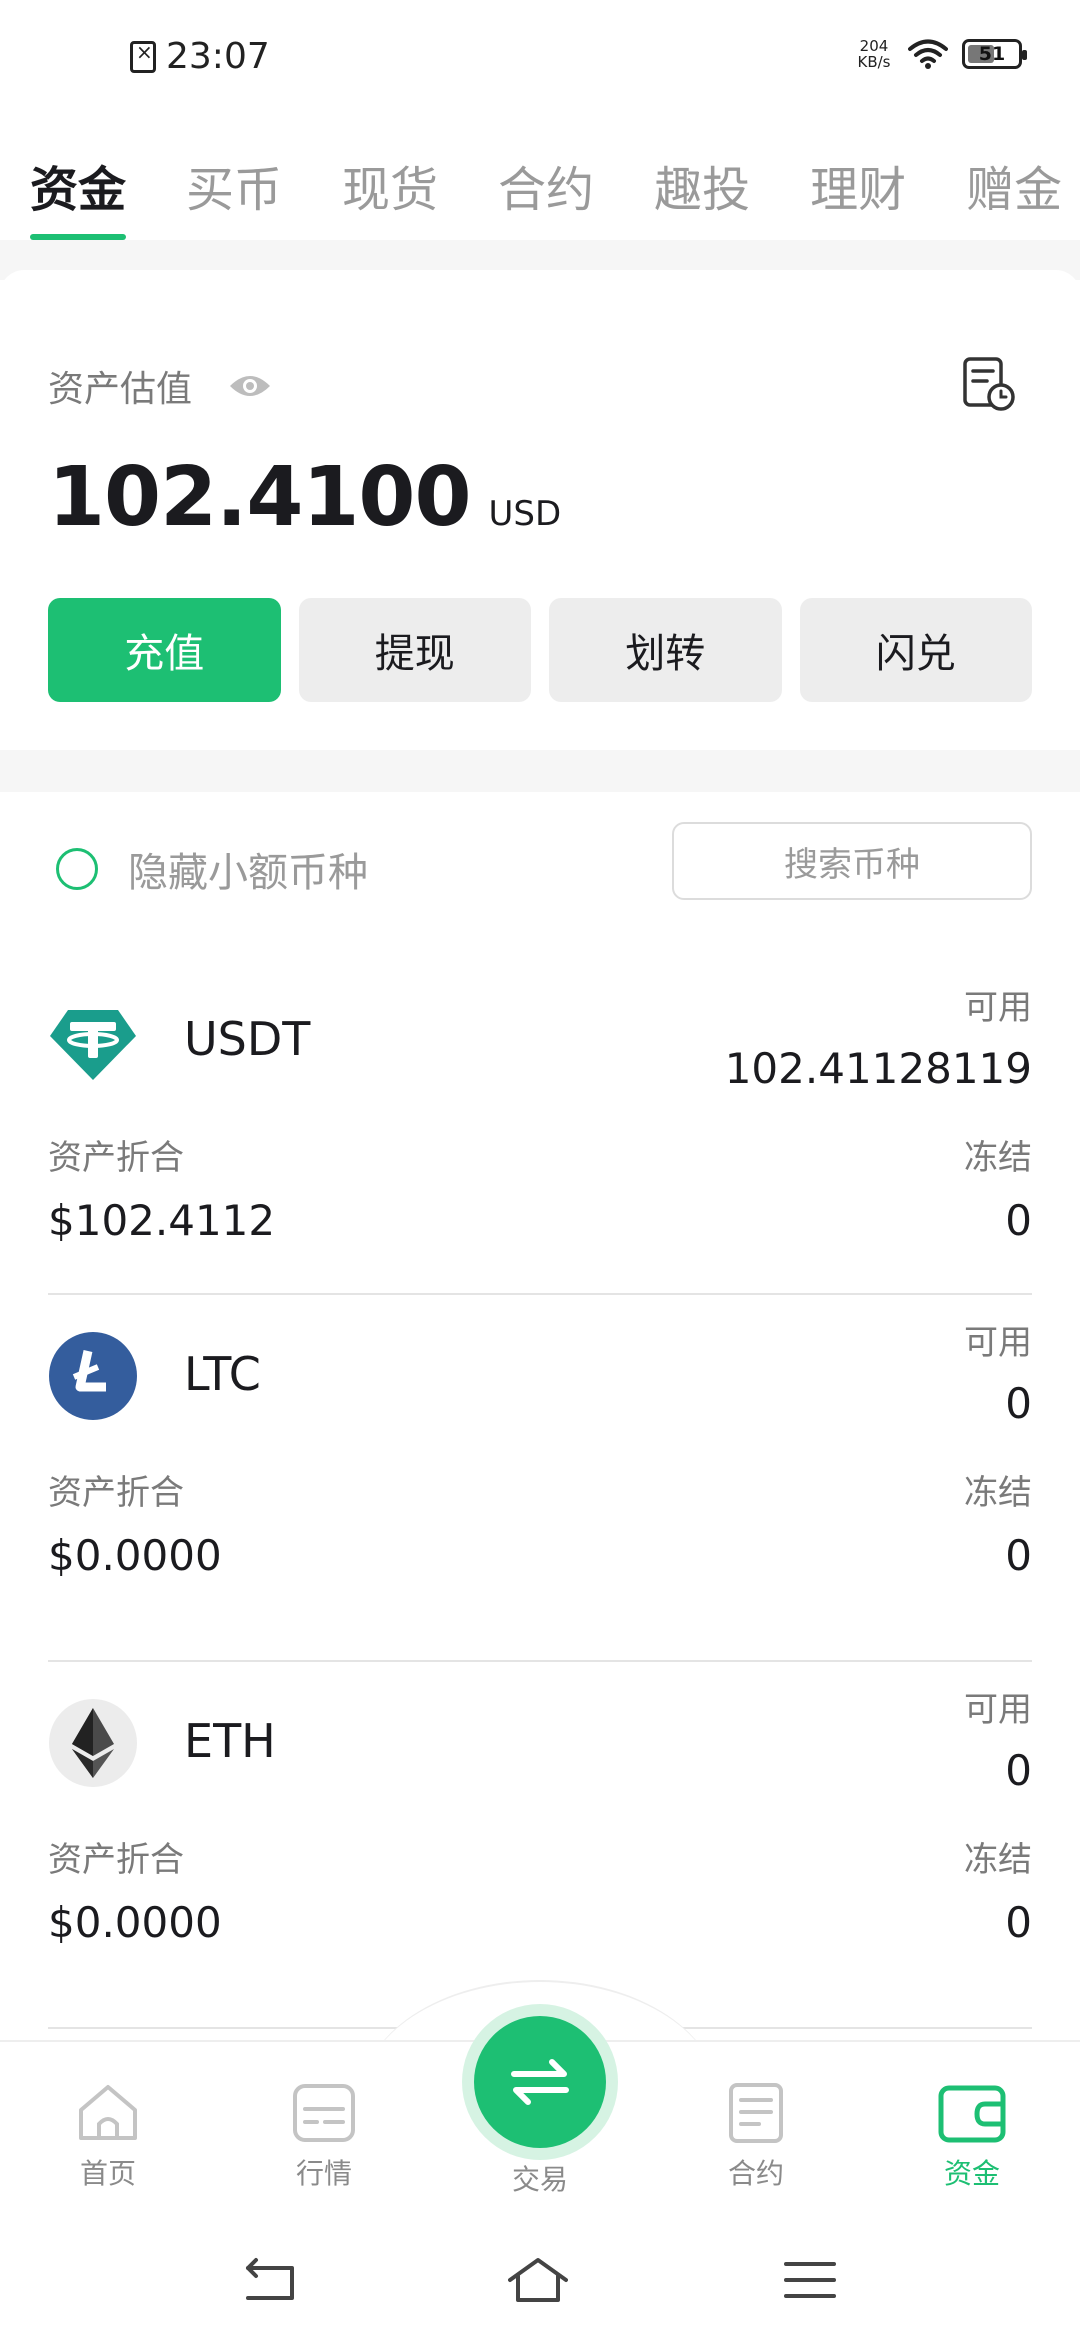 This screenshot has width=1080, height=2340. What do you see at coordinates (852, 861) in the screenshot?
I see `search-coin-input: 搜索币种` at bounding box center [852, 861].